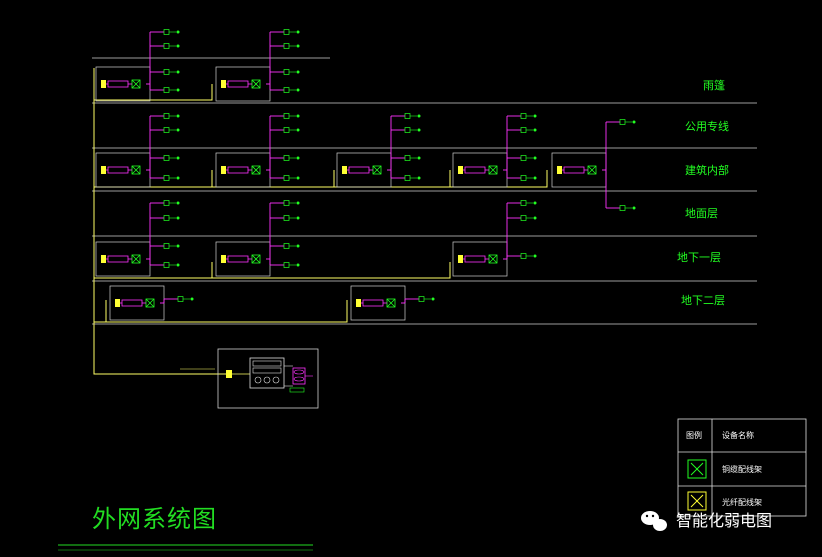  Describe the element at coordinates (707, 170) in the screenshot. I see `floor-label-interior: 建筑内部` at that location.